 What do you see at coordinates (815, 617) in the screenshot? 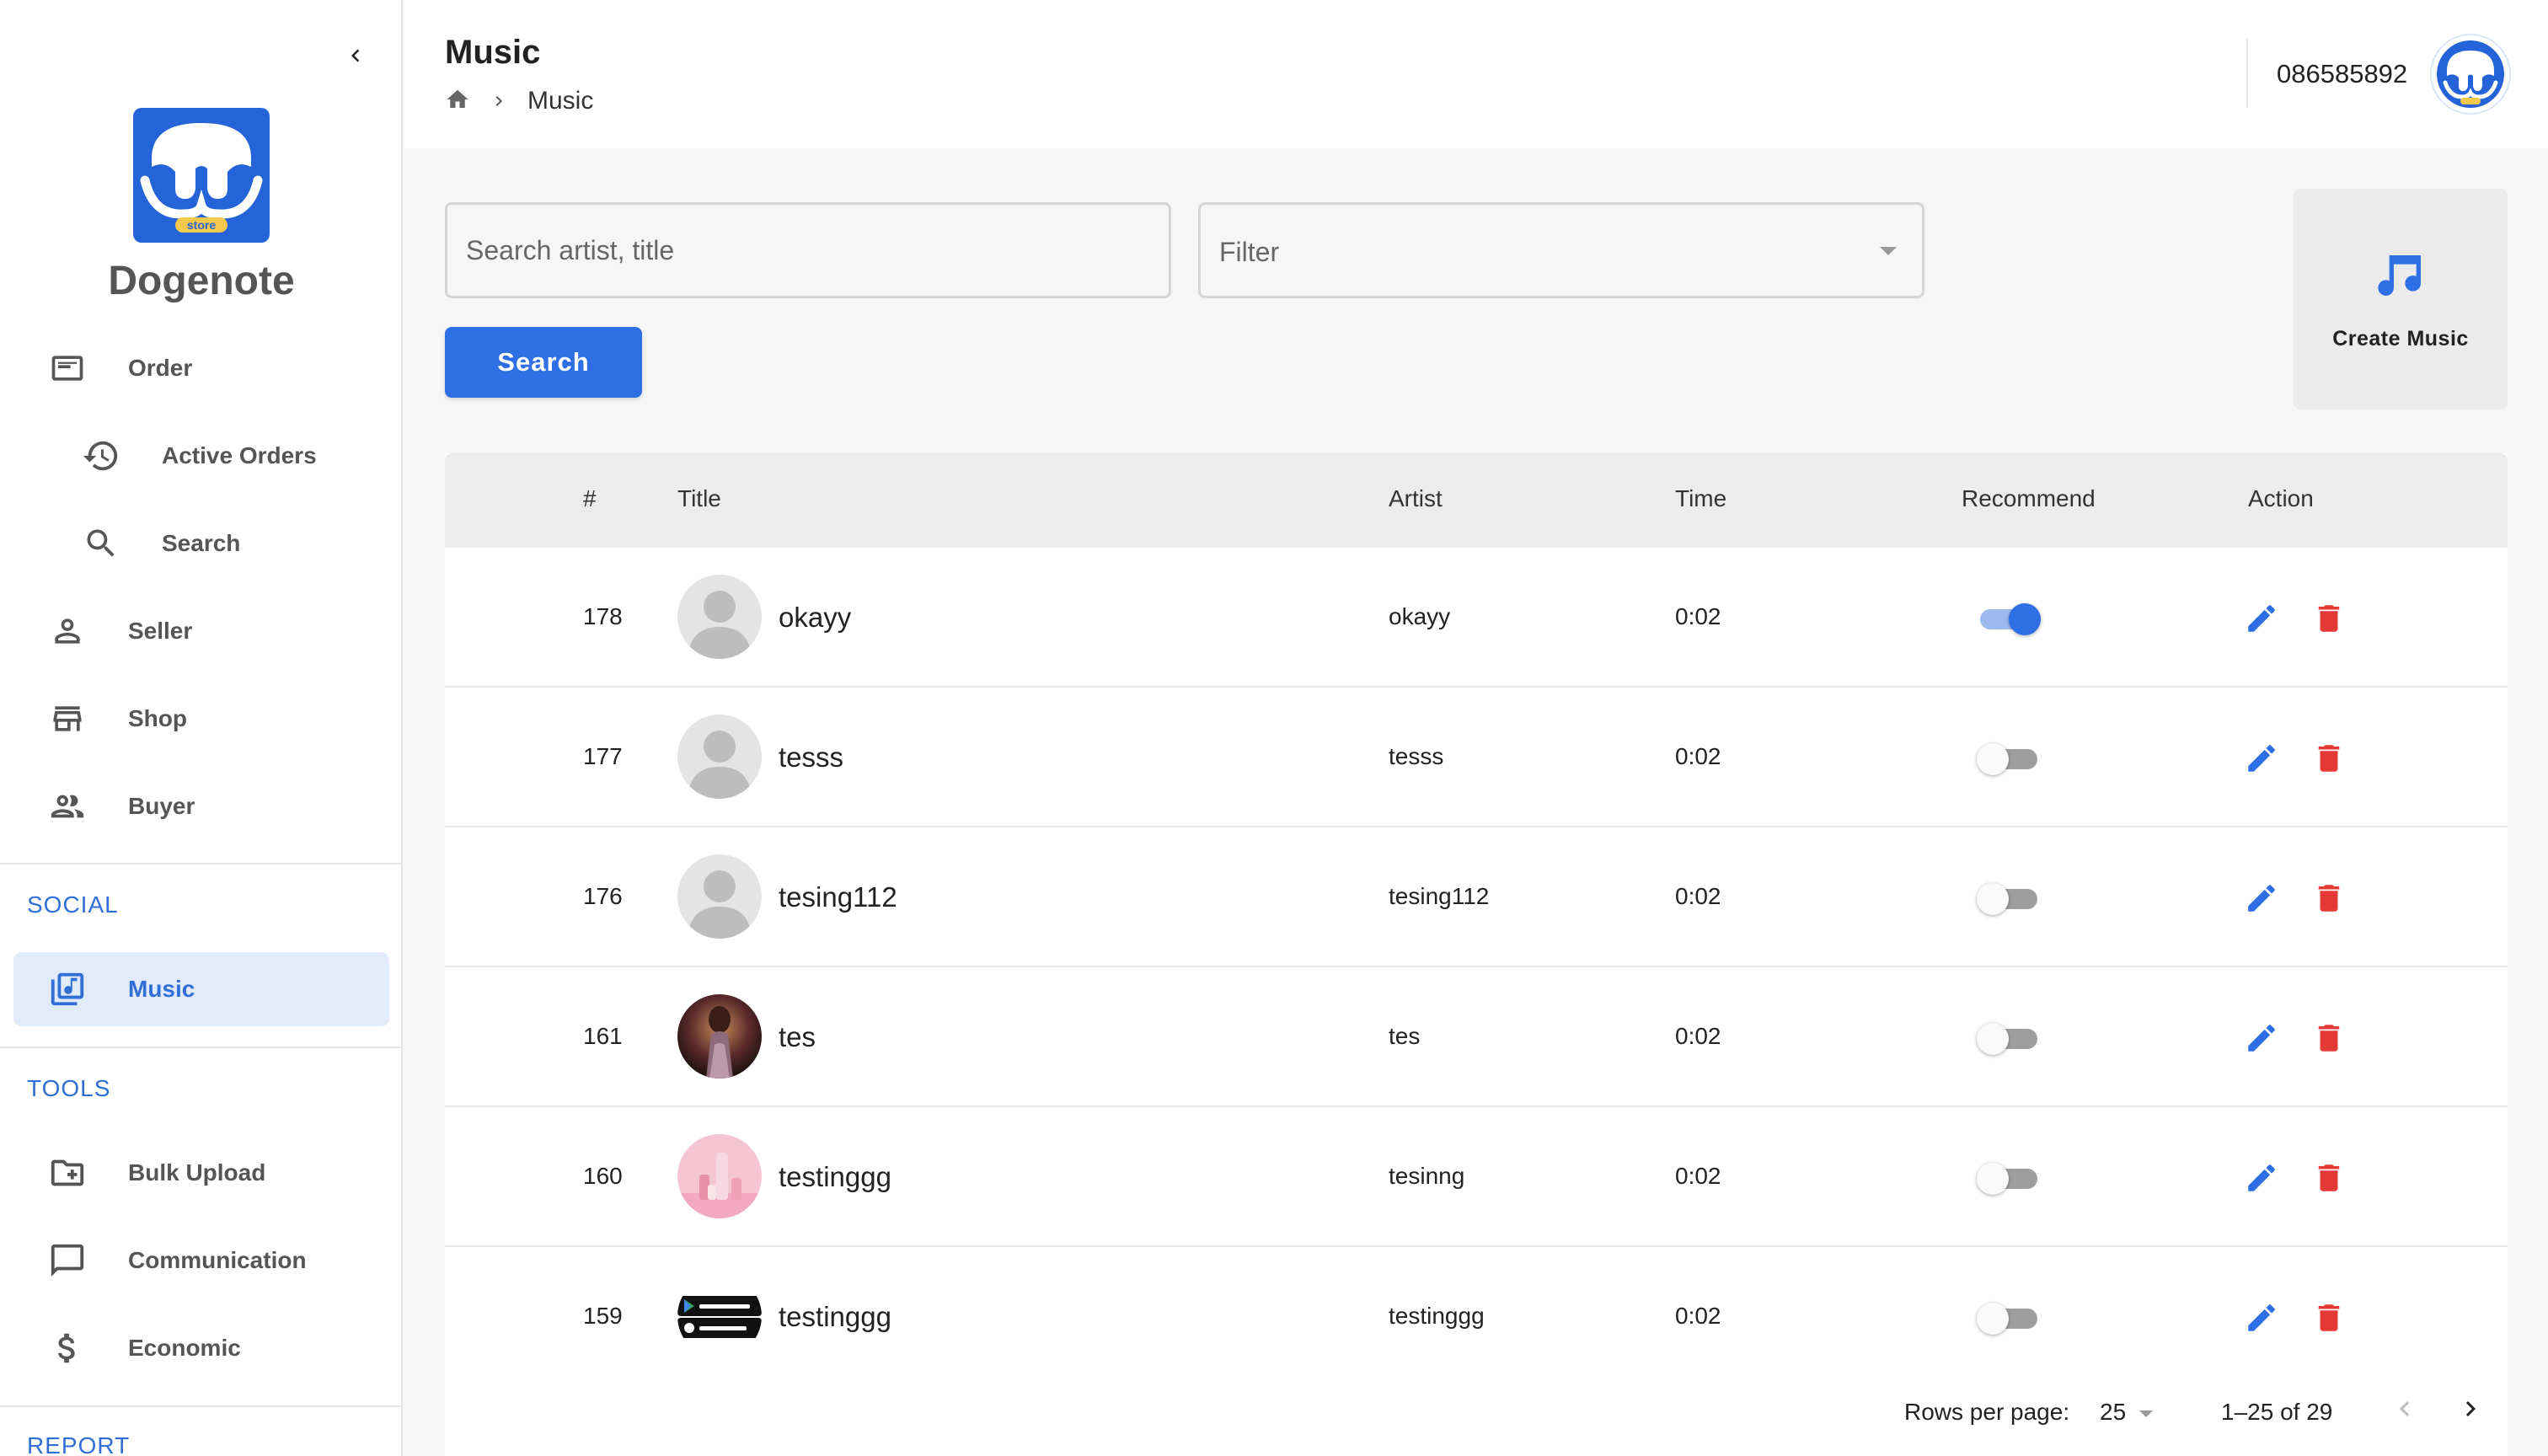
I see `row-title: okayy` at bounding box center [815, 617].